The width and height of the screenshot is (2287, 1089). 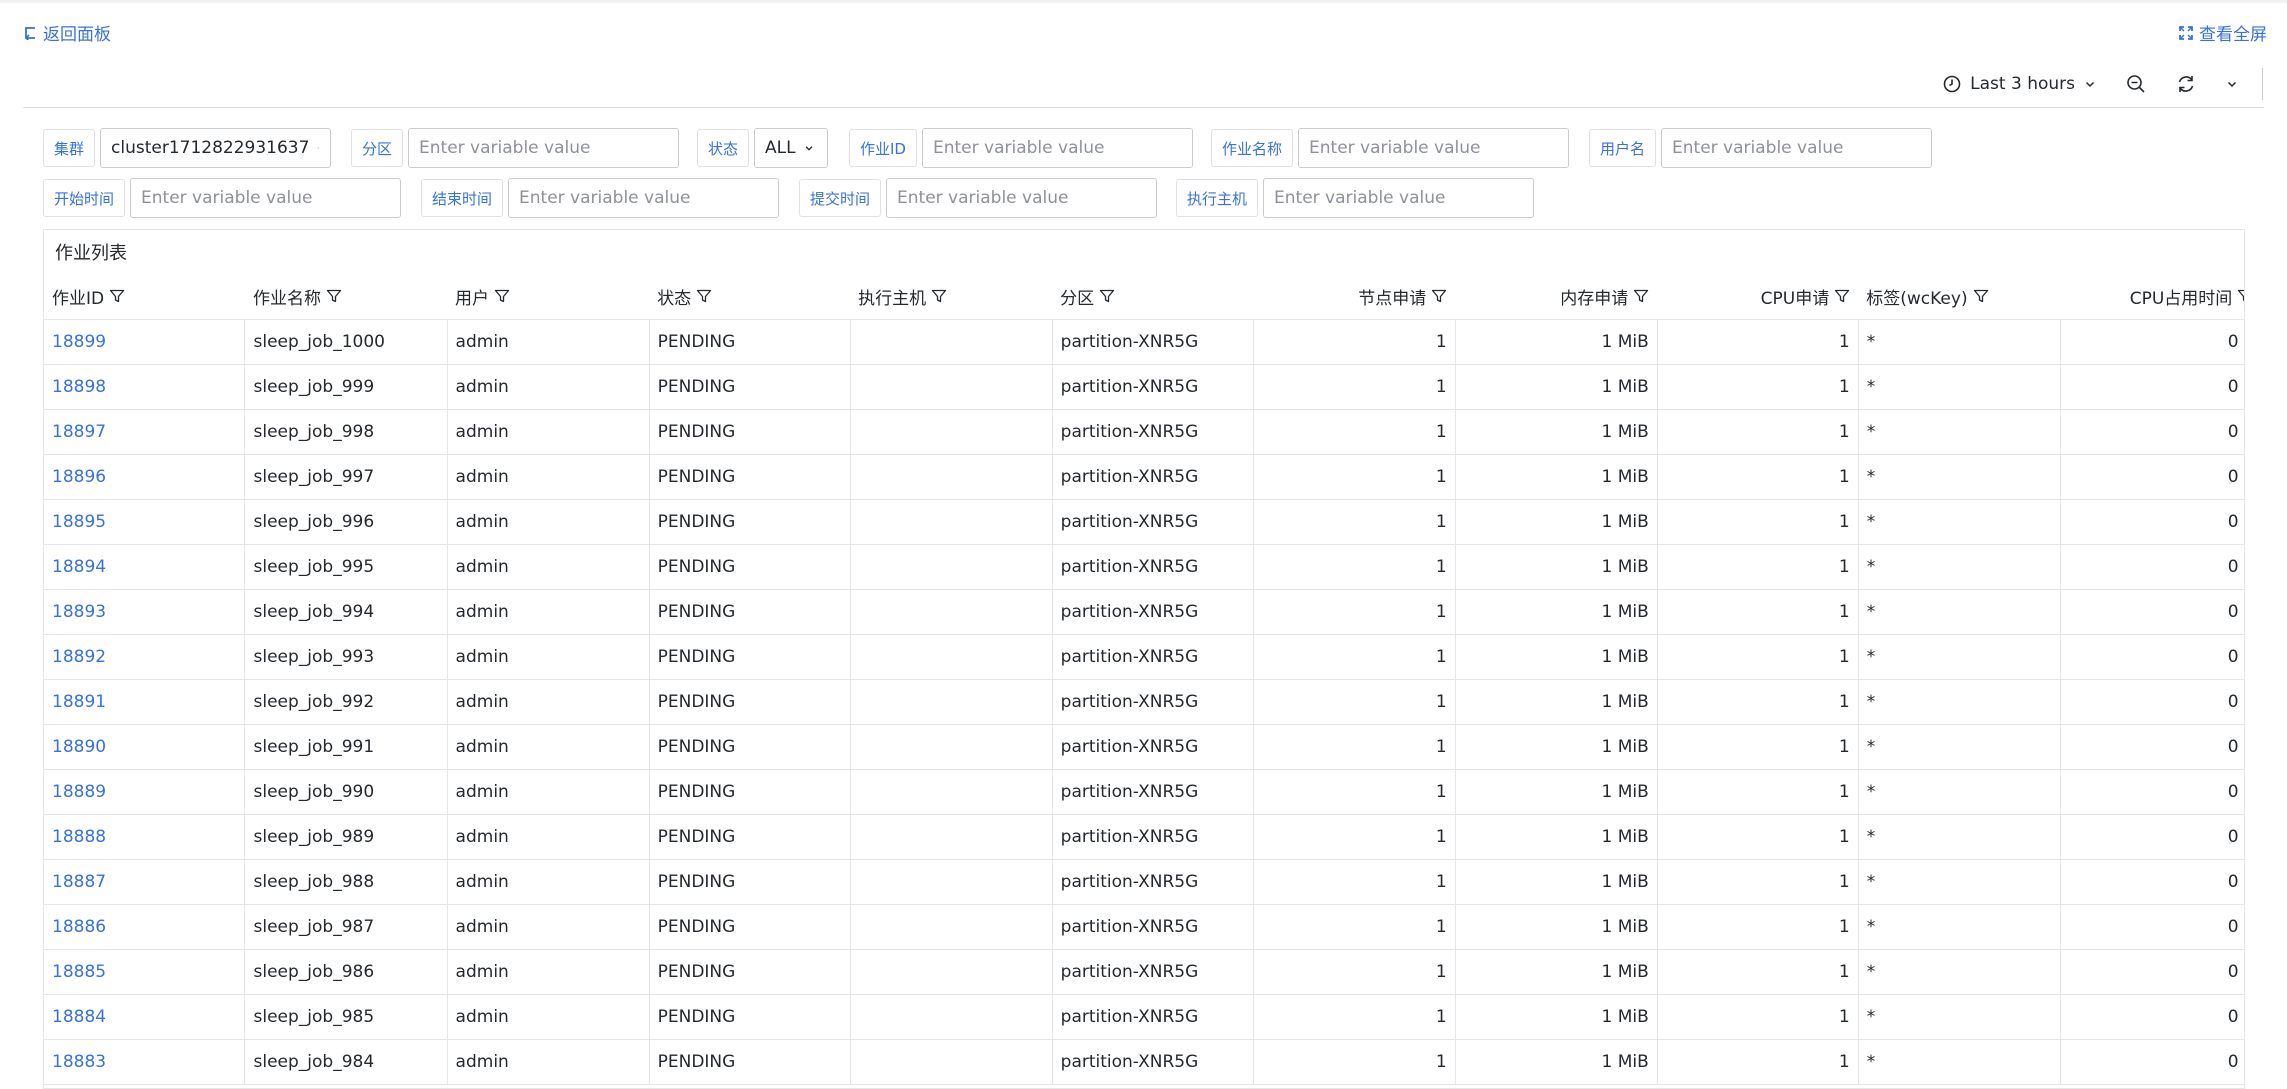 I want to click on job-id-link: 18885, so click(x=79, y=972).